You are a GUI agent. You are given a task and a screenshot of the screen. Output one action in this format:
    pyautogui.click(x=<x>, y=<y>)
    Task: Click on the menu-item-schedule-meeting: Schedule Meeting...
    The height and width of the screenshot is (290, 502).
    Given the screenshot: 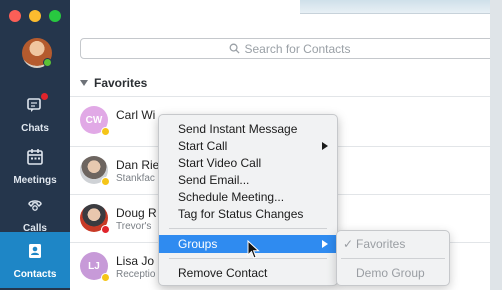 What is the action you would take?
    pyautogui.click(x=248, y=197)
    